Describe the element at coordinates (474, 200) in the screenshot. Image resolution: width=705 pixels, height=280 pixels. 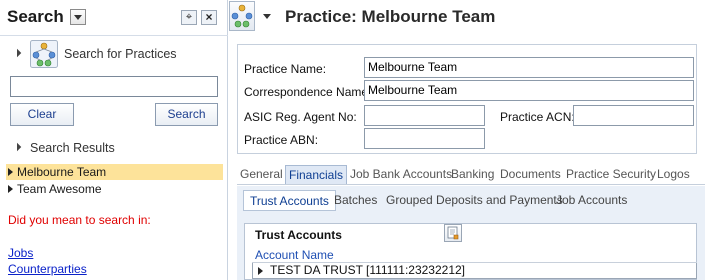
I see `subtab-grouped-deposits: Grouped Deposits and Payments` at that location.